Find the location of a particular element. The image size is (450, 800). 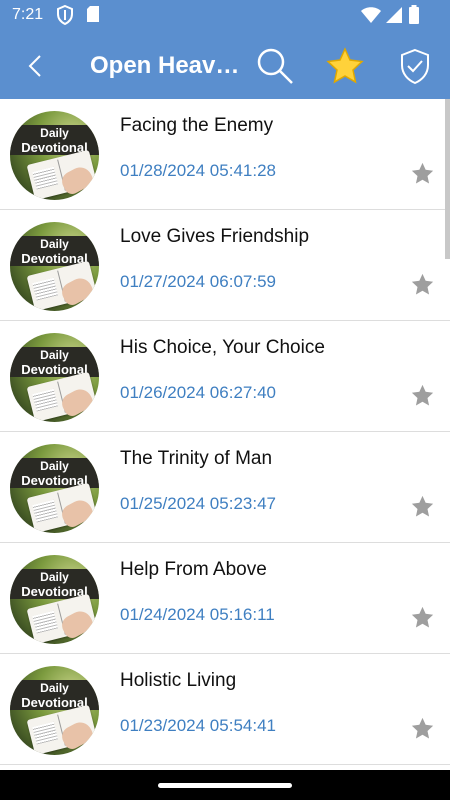

search-icon is located at coordinates (275, 69).